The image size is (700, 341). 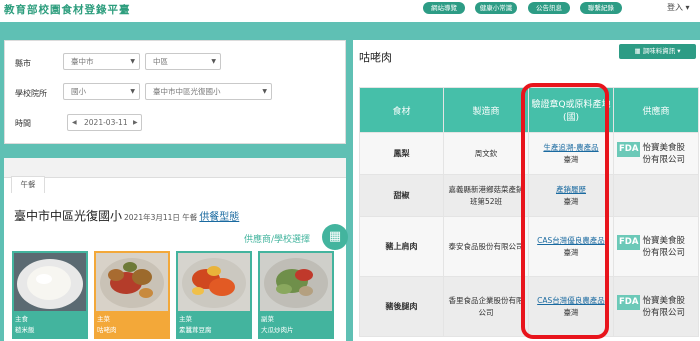 I want to click on dish-card: 主菜 素蠶茸豆腐, so click(x=214, y=295).